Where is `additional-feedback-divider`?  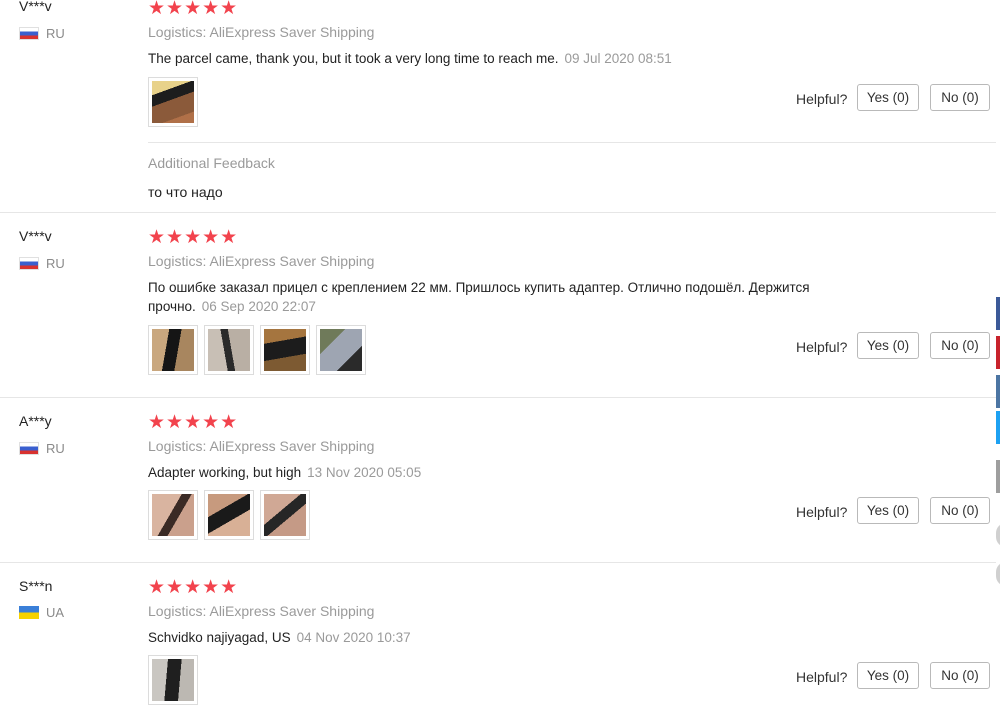
additional-feedback-divider is located at coordinates (572, 142).